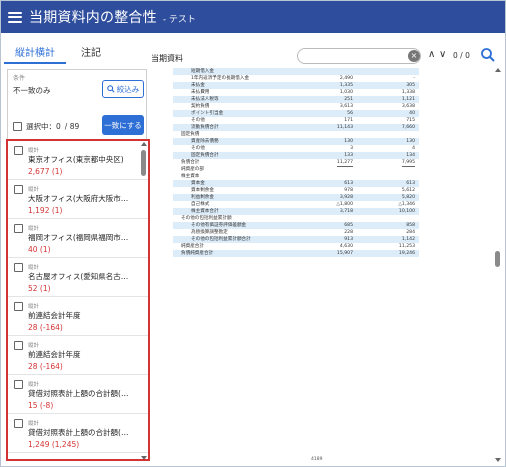 The width and height of the screenshot is (506, 467). Describe the element at coordinates (442, 54) in the screenshot. I see `next-match-icon: ∨` at that location.